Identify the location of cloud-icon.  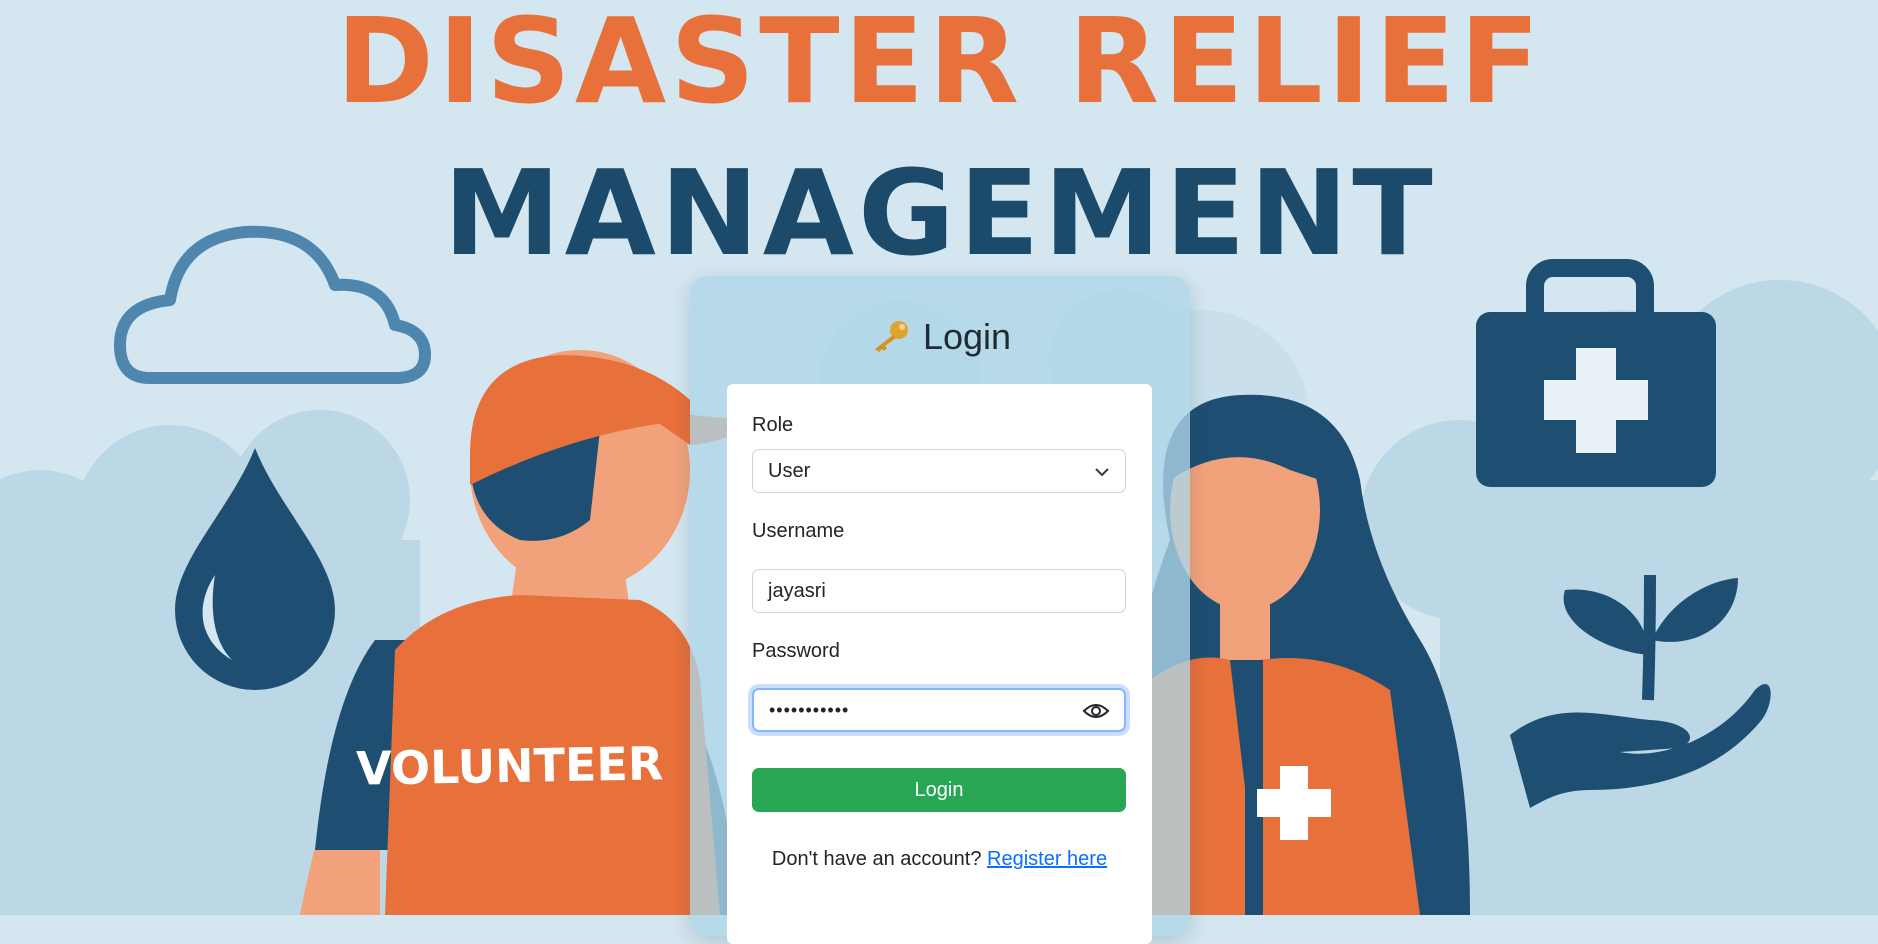
(272, 304).